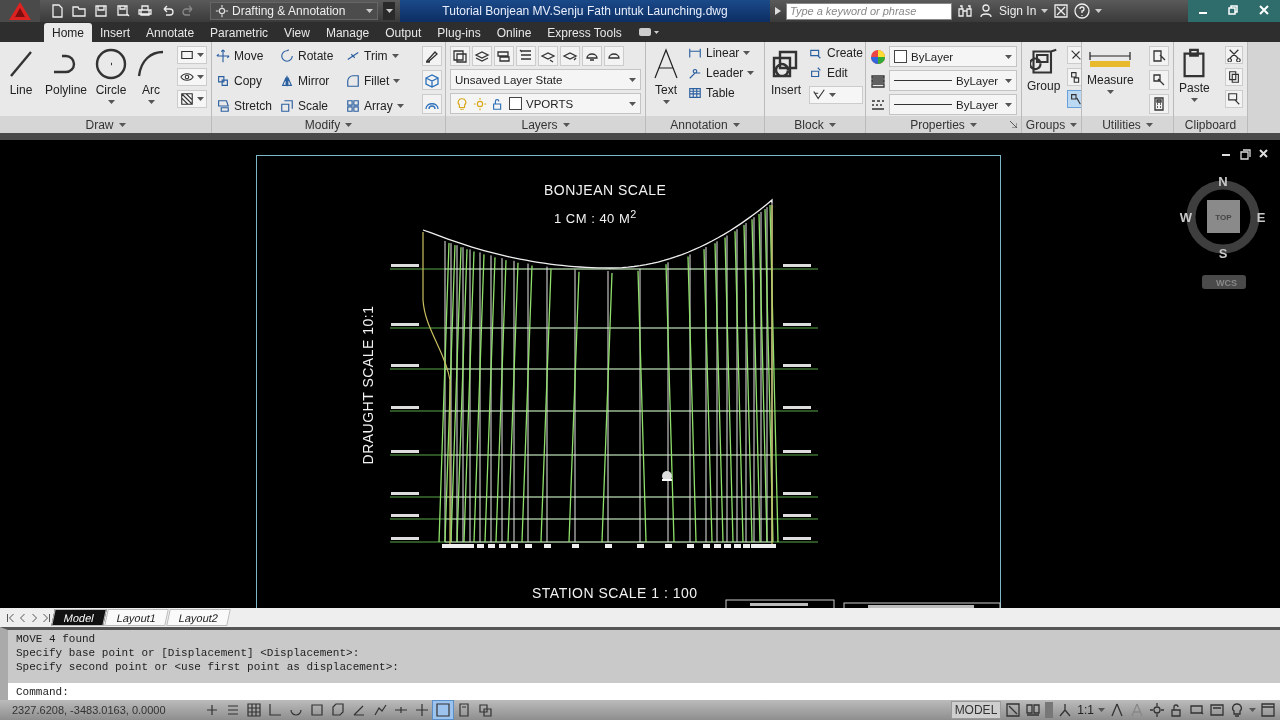 This screenshot has height=720, width=1280. What do you see at coordinates (1245, 154) in the screenshot?
I see `viewport-restore-icon` at bounding box center [1245, 154].